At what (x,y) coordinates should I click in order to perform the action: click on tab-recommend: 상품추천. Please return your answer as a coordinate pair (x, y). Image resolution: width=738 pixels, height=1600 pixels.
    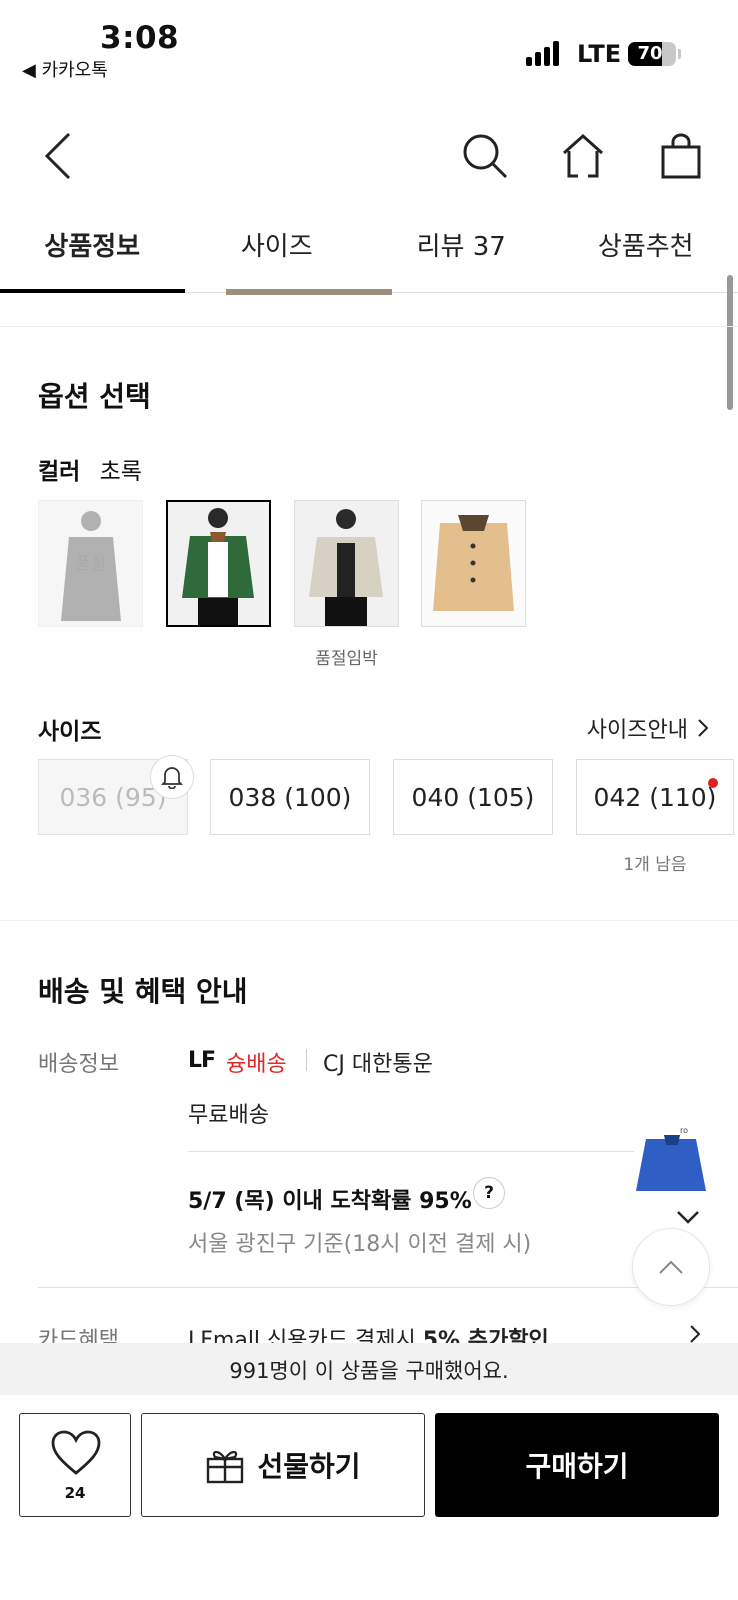
    Looking at the image, I should click on (646, 250).